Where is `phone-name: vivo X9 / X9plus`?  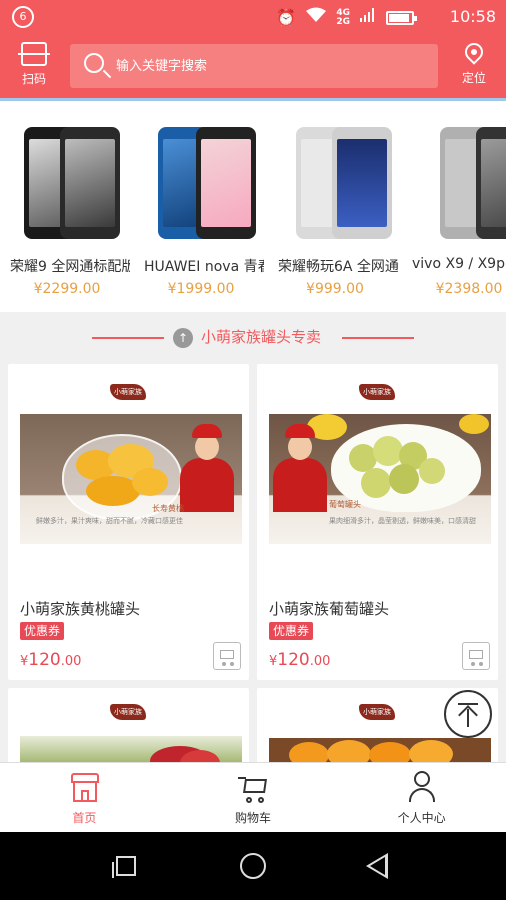
phone-name: vivo X9 / X9plus is located at coordinates (459, 264).